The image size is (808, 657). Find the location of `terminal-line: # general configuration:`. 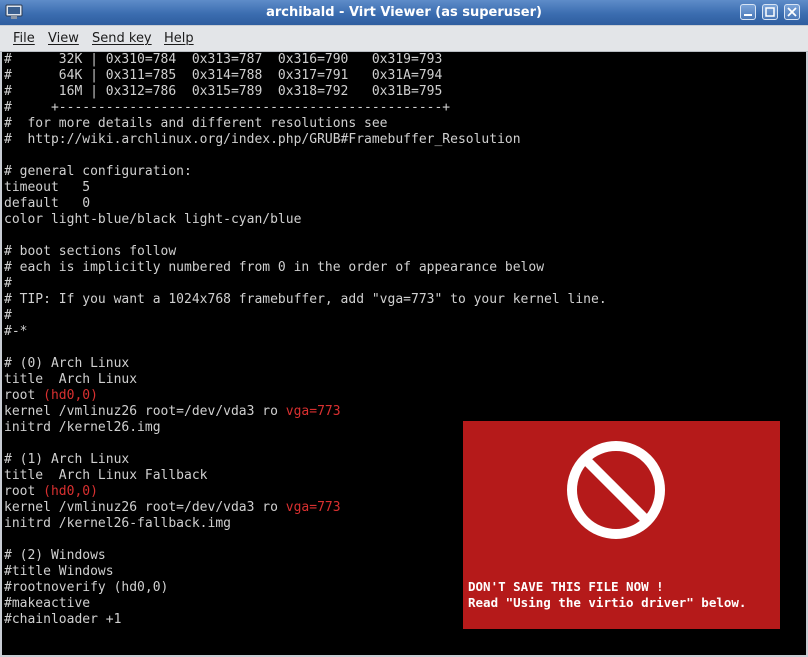

terminal-line: # general configuration: is located at coordinates (98, 172).